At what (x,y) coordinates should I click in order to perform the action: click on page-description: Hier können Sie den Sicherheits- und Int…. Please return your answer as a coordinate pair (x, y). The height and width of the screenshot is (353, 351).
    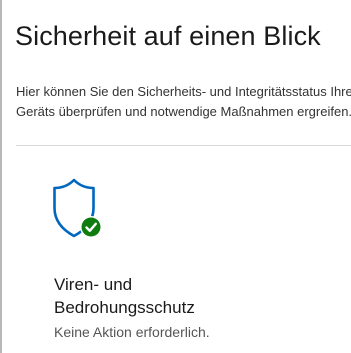
    Looking at the image, I should click on (183, 102).